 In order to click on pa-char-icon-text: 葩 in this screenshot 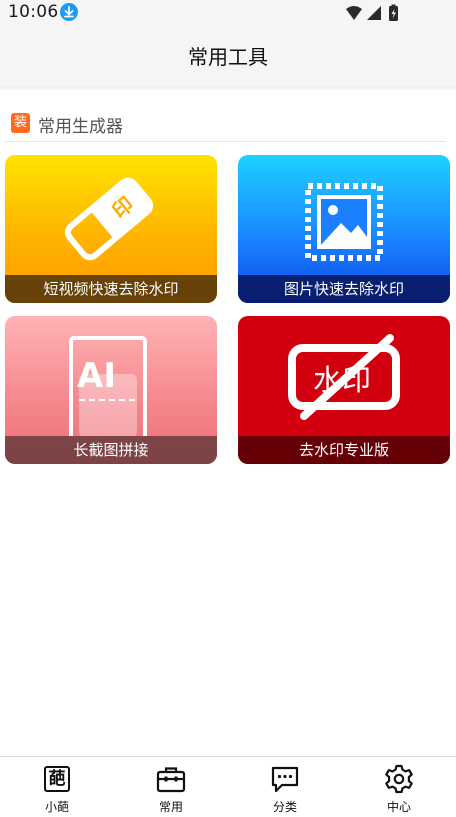, I will do `click(57, 779)`.